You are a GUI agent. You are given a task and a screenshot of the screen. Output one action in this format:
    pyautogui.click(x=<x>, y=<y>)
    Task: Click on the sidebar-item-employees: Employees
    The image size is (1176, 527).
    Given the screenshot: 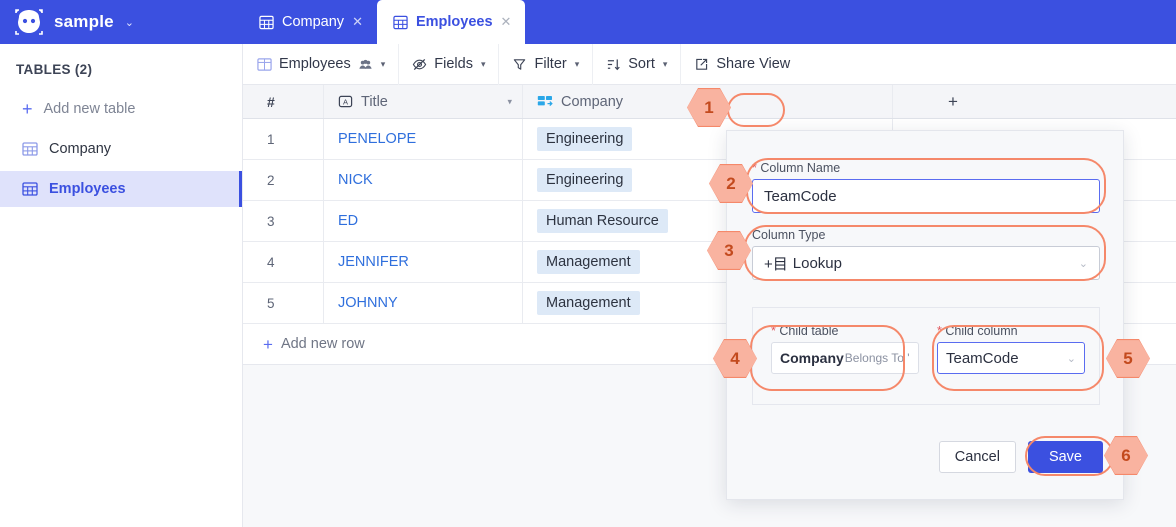 What is the action you would take?
    pyautogui.click(x=121, y=189)
    